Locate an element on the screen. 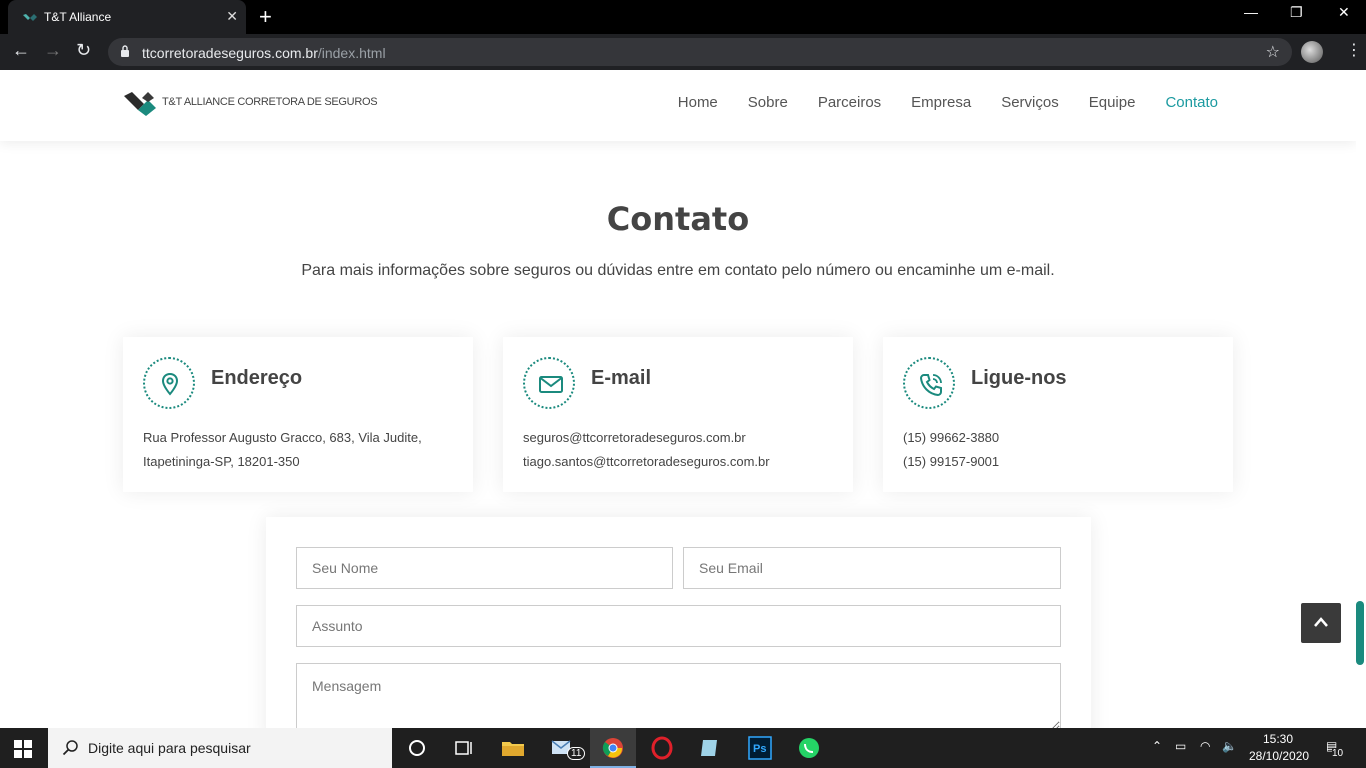 The width and height of the screenshot is (1366, 768). name-input is located at coordinates (484, 568).